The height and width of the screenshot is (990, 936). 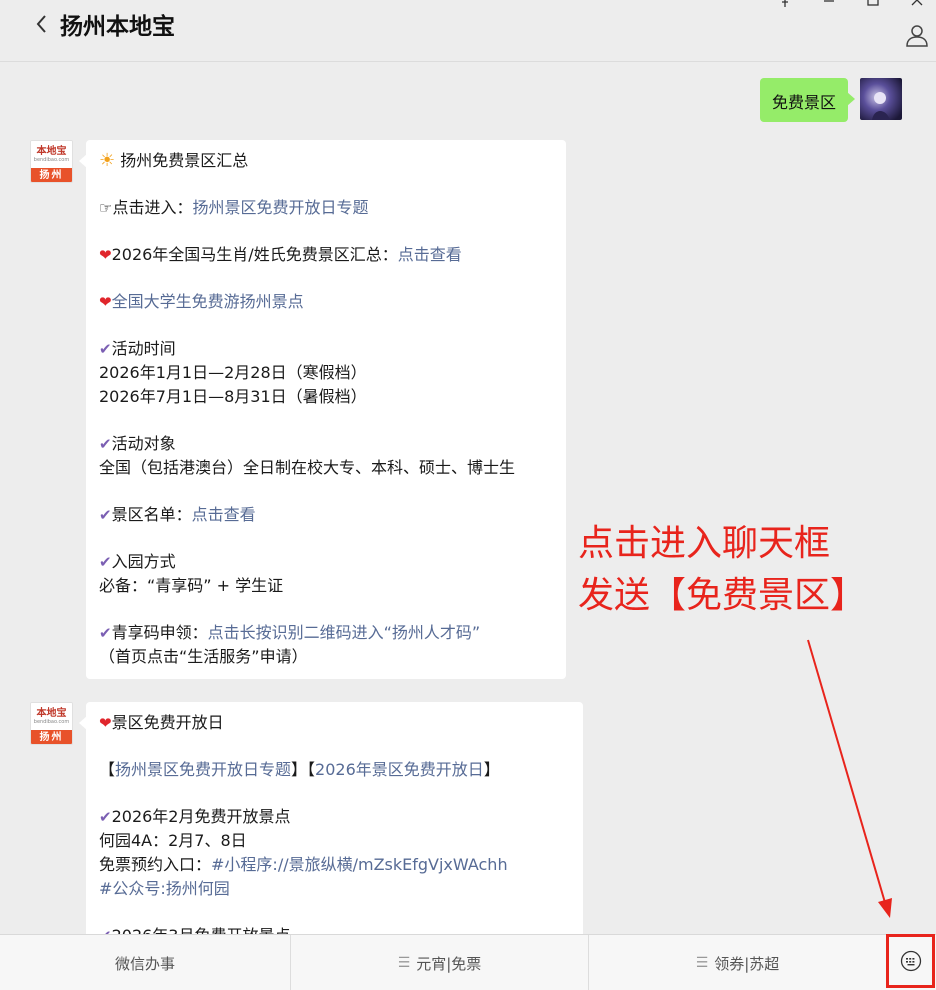 I want to click on link-official-account: #公众号:扬州何园, so click(x=164, y=888).